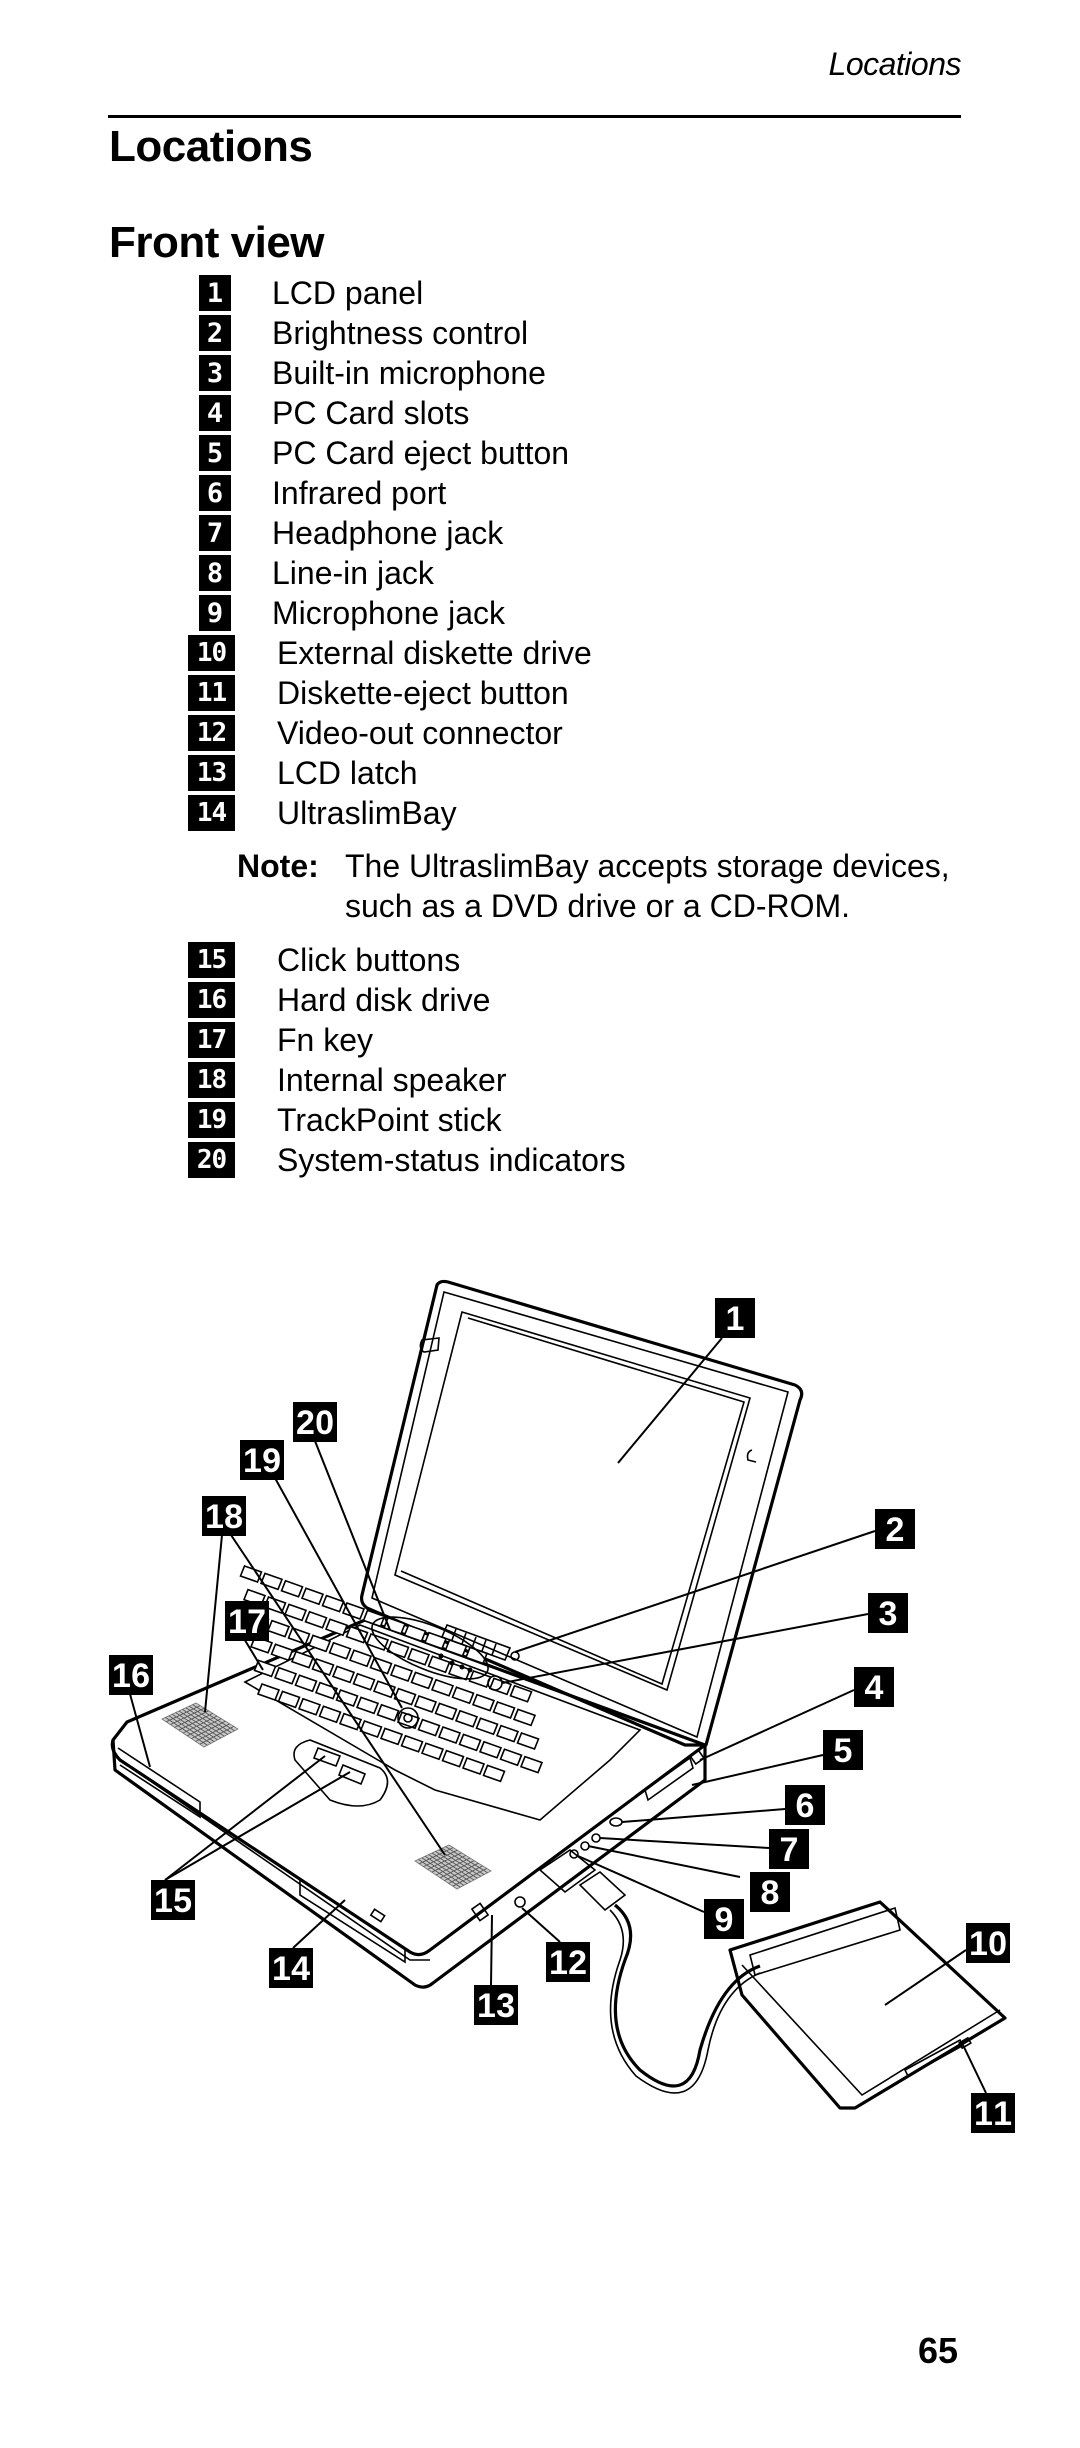 The width and height of the screenshot is (1080, 2448). Describe the element at coordinates (751, 1456) in the screenshot. I see `lcd-latch-right` at that location.